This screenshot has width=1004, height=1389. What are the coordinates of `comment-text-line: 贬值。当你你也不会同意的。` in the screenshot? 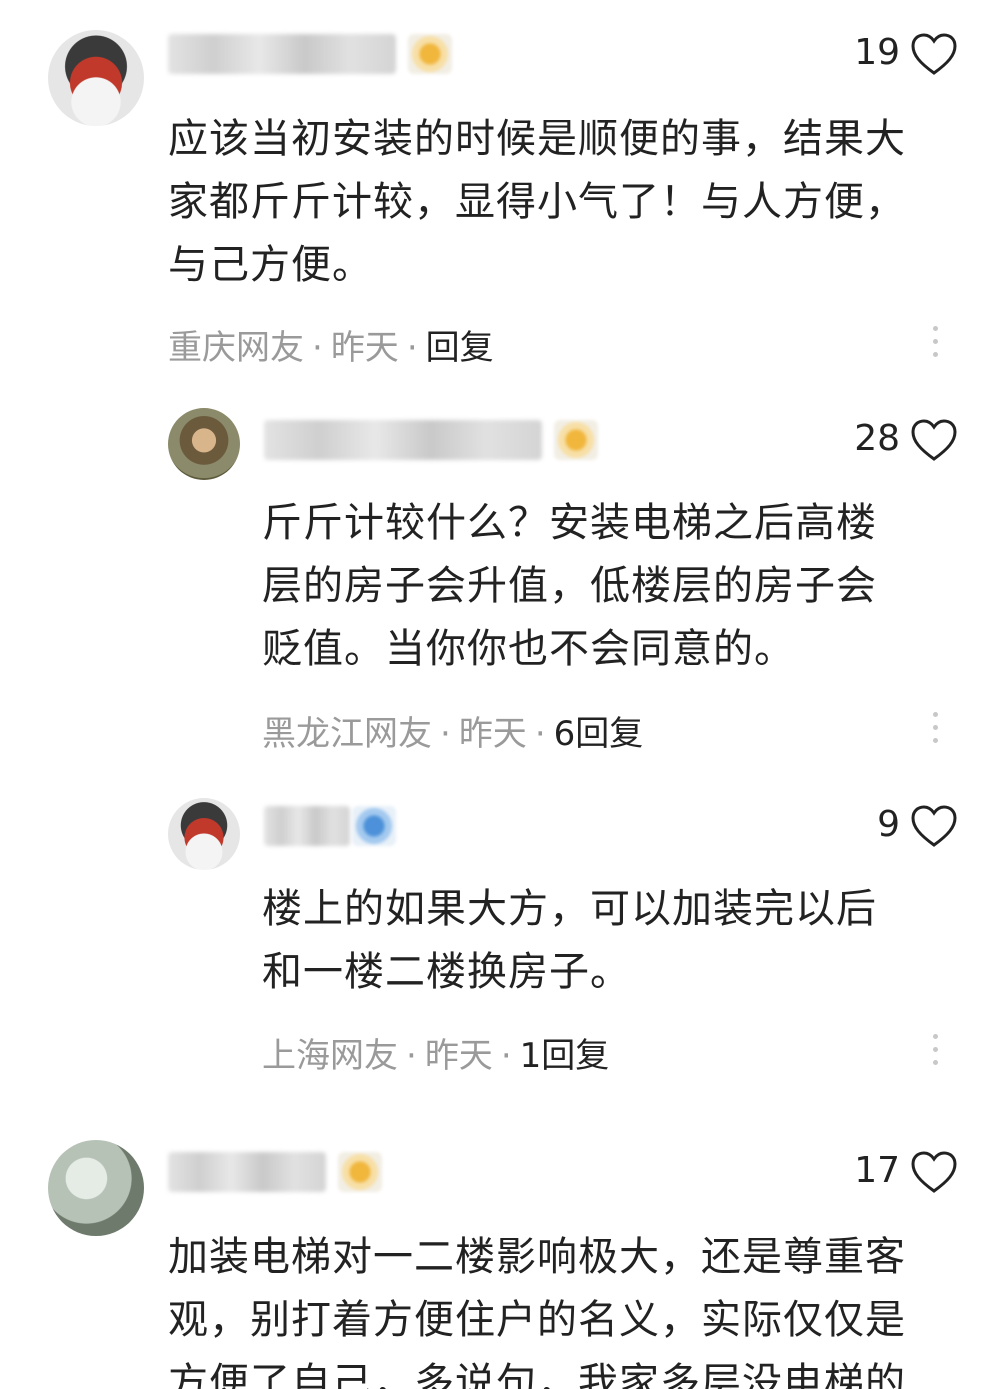 It's located at (528, 649).